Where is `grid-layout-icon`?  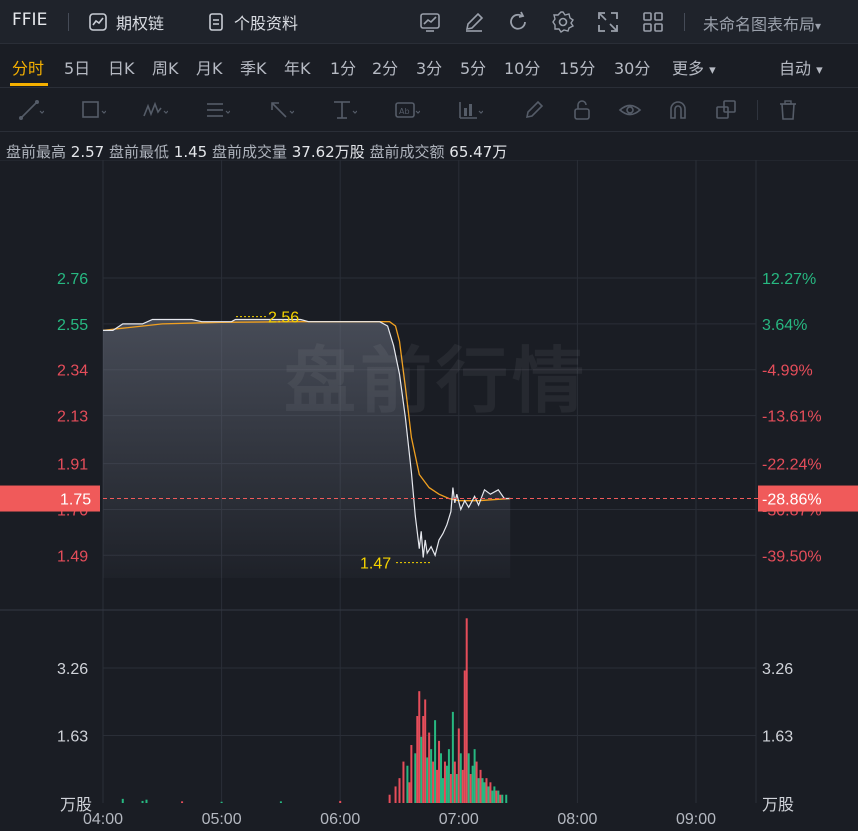
grid-layout-icon is located at coordinates (653, 22).